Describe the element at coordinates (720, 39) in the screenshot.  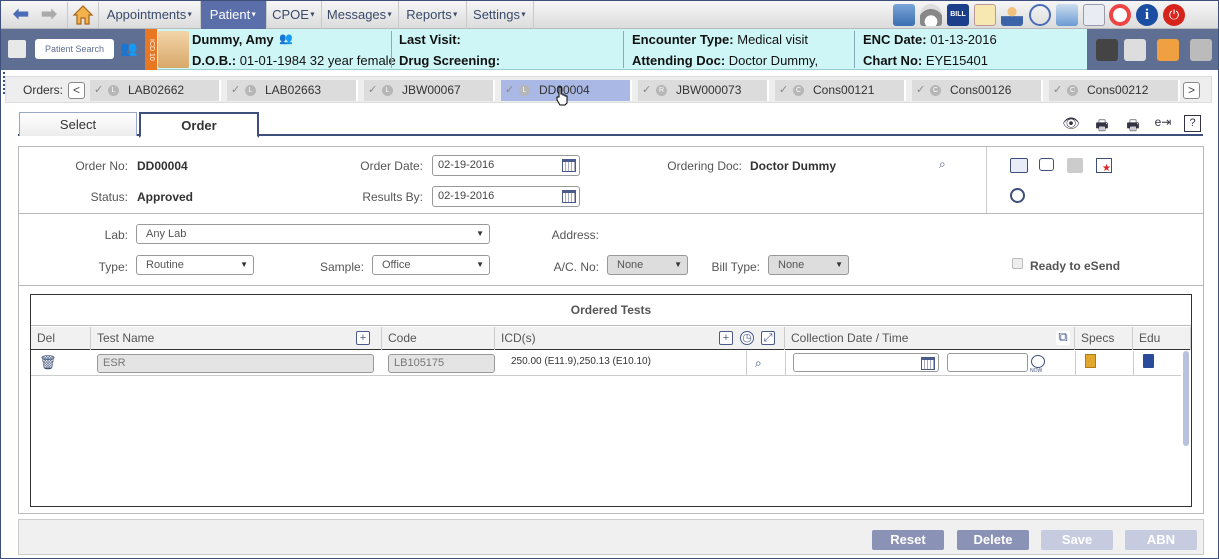
I see `encounter-type: Encounter Type: Medical visit` at that location.